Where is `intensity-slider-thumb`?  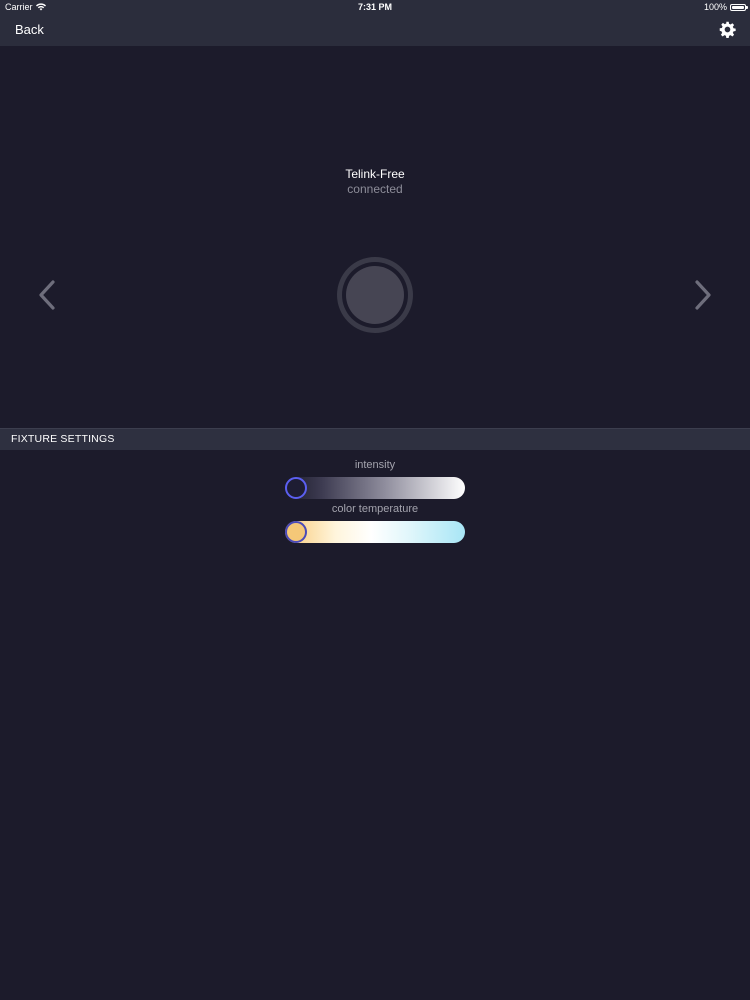 intensity-slider-thumb is located at coordinates (296, 488).